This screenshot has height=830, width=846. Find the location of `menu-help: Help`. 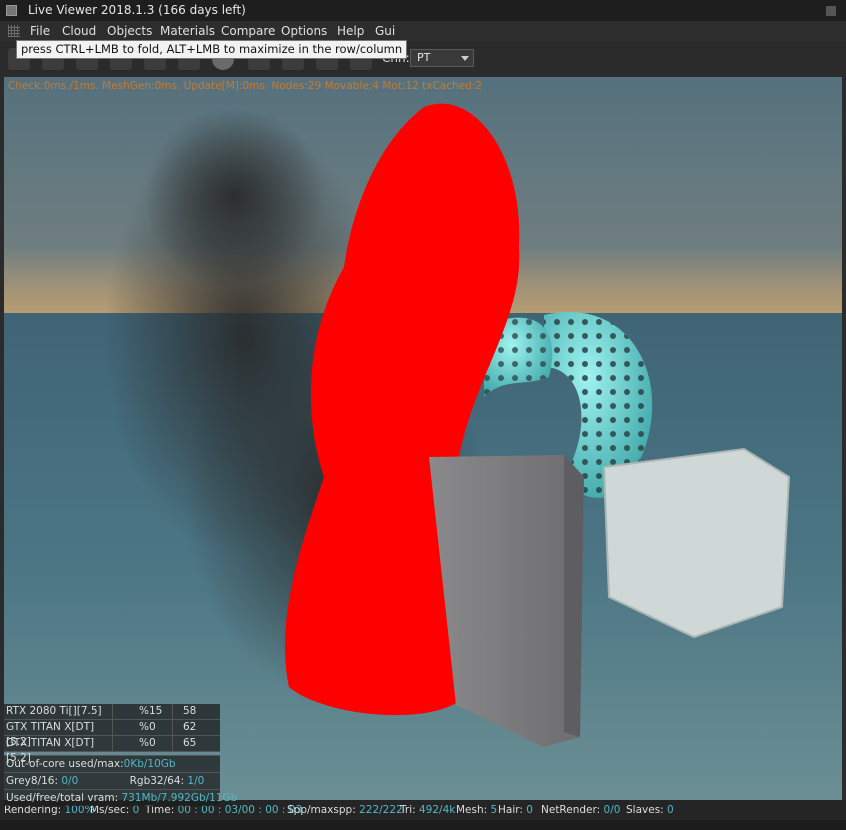

menu-help: Help is located at coordinates (350, 31).